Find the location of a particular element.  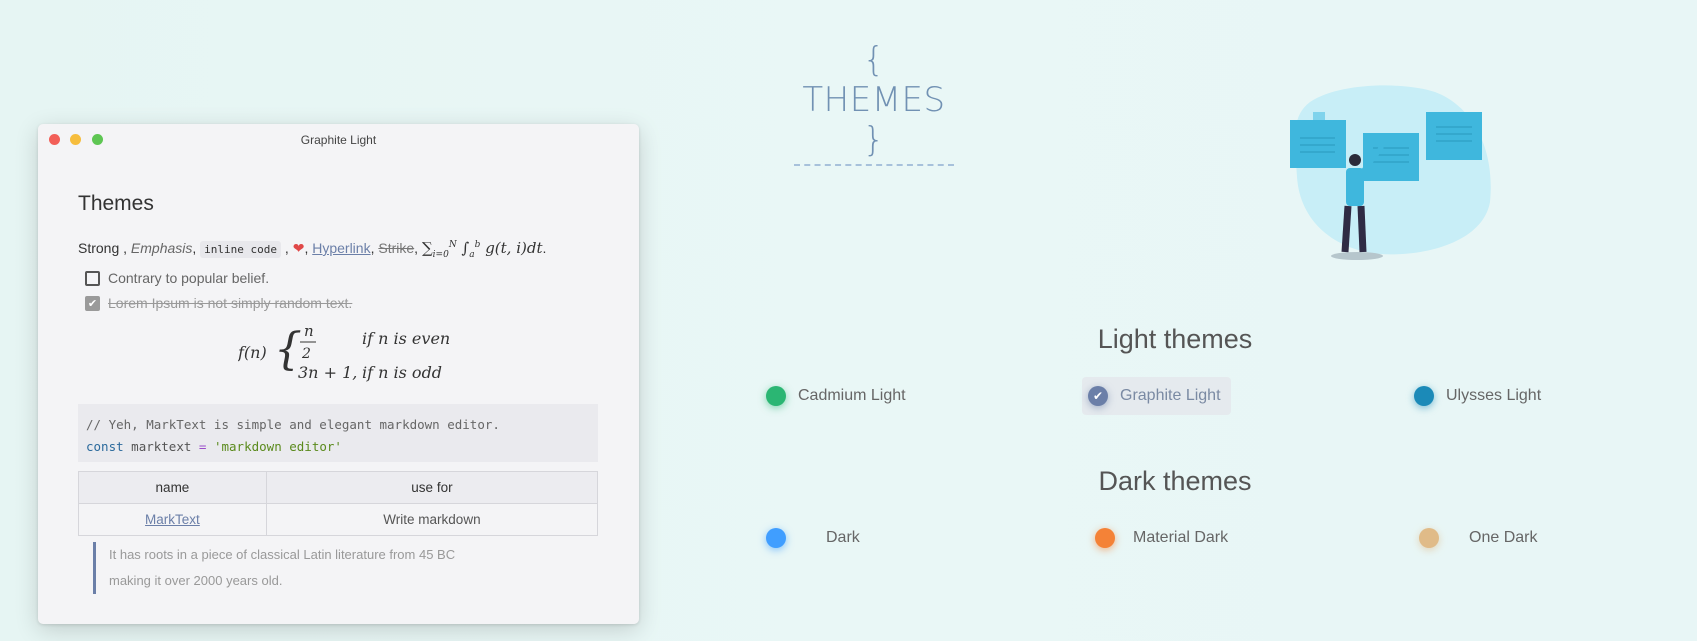

theme-option-cadmium-light: Cadmium Light is located at coordinates (838, 396).